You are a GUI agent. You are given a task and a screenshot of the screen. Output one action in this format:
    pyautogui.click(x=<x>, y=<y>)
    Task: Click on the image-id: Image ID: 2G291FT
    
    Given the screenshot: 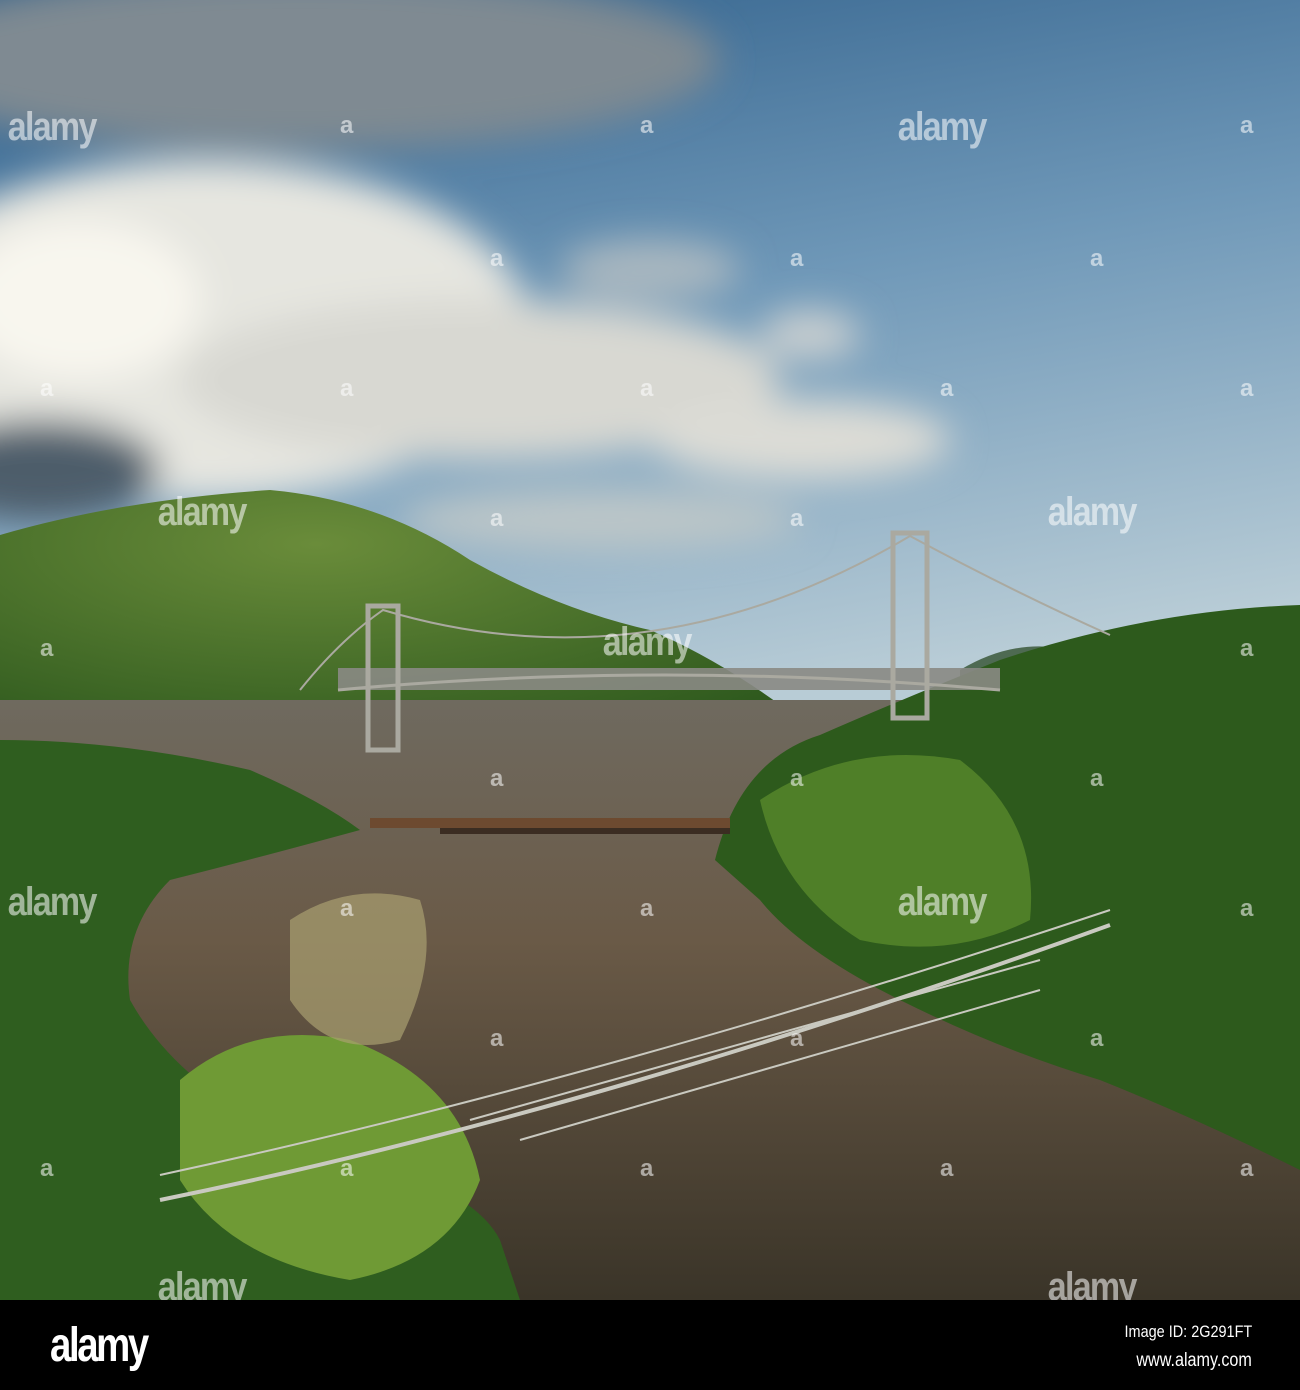 What is the action you would take?
    pyautogui.click(x=1188, y=1331)
    